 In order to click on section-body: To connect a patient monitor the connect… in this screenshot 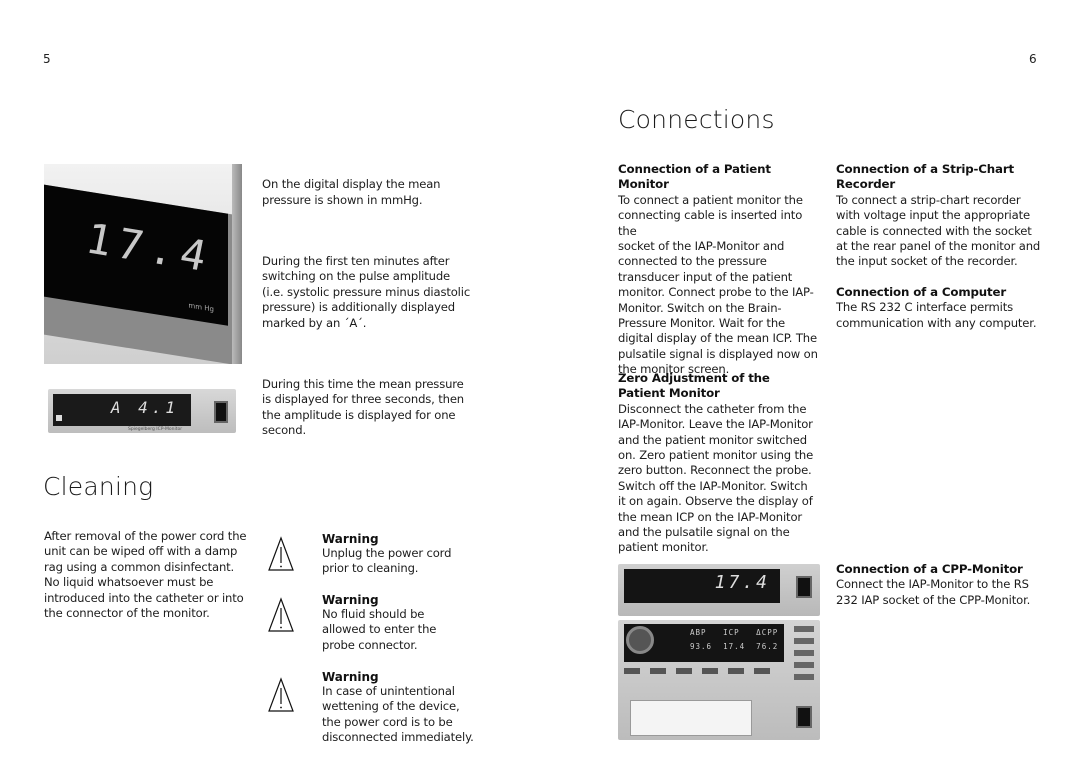, I will do `click(718, 284)`.